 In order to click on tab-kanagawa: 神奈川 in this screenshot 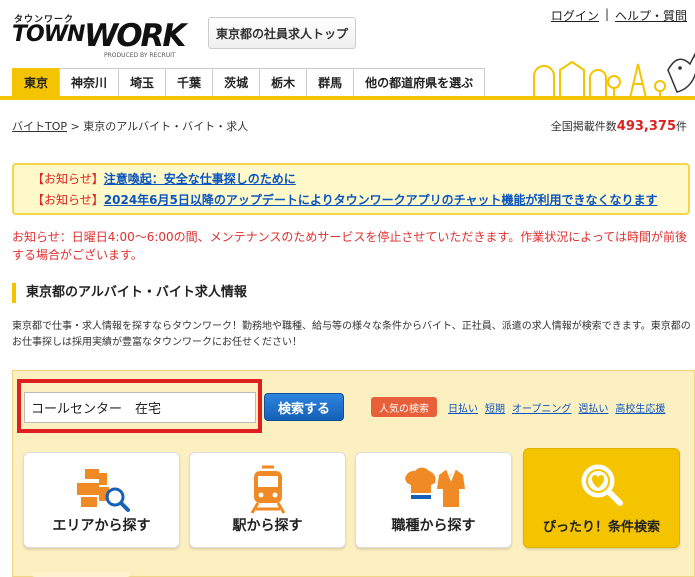, I will do `click(89, 82)`.